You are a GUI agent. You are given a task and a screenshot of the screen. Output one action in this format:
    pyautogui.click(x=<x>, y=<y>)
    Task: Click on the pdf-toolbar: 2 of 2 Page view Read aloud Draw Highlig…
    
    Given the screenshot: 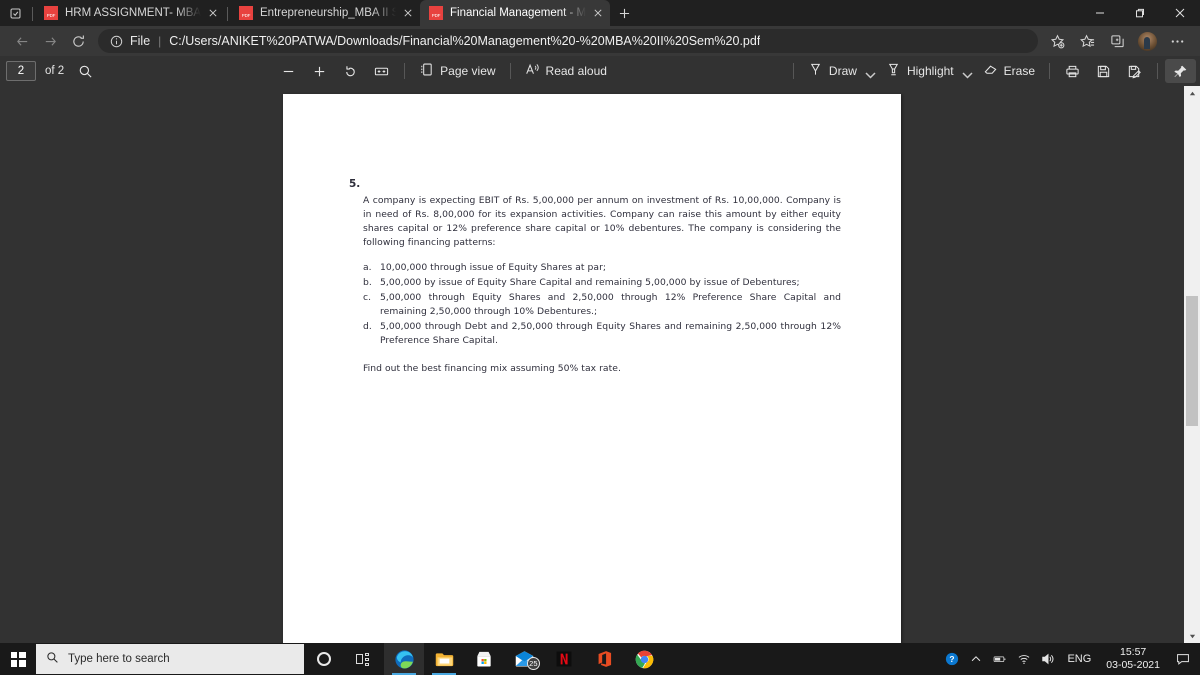 What is the action you would take?
    pyautogui.click(x=600, y=71)
    